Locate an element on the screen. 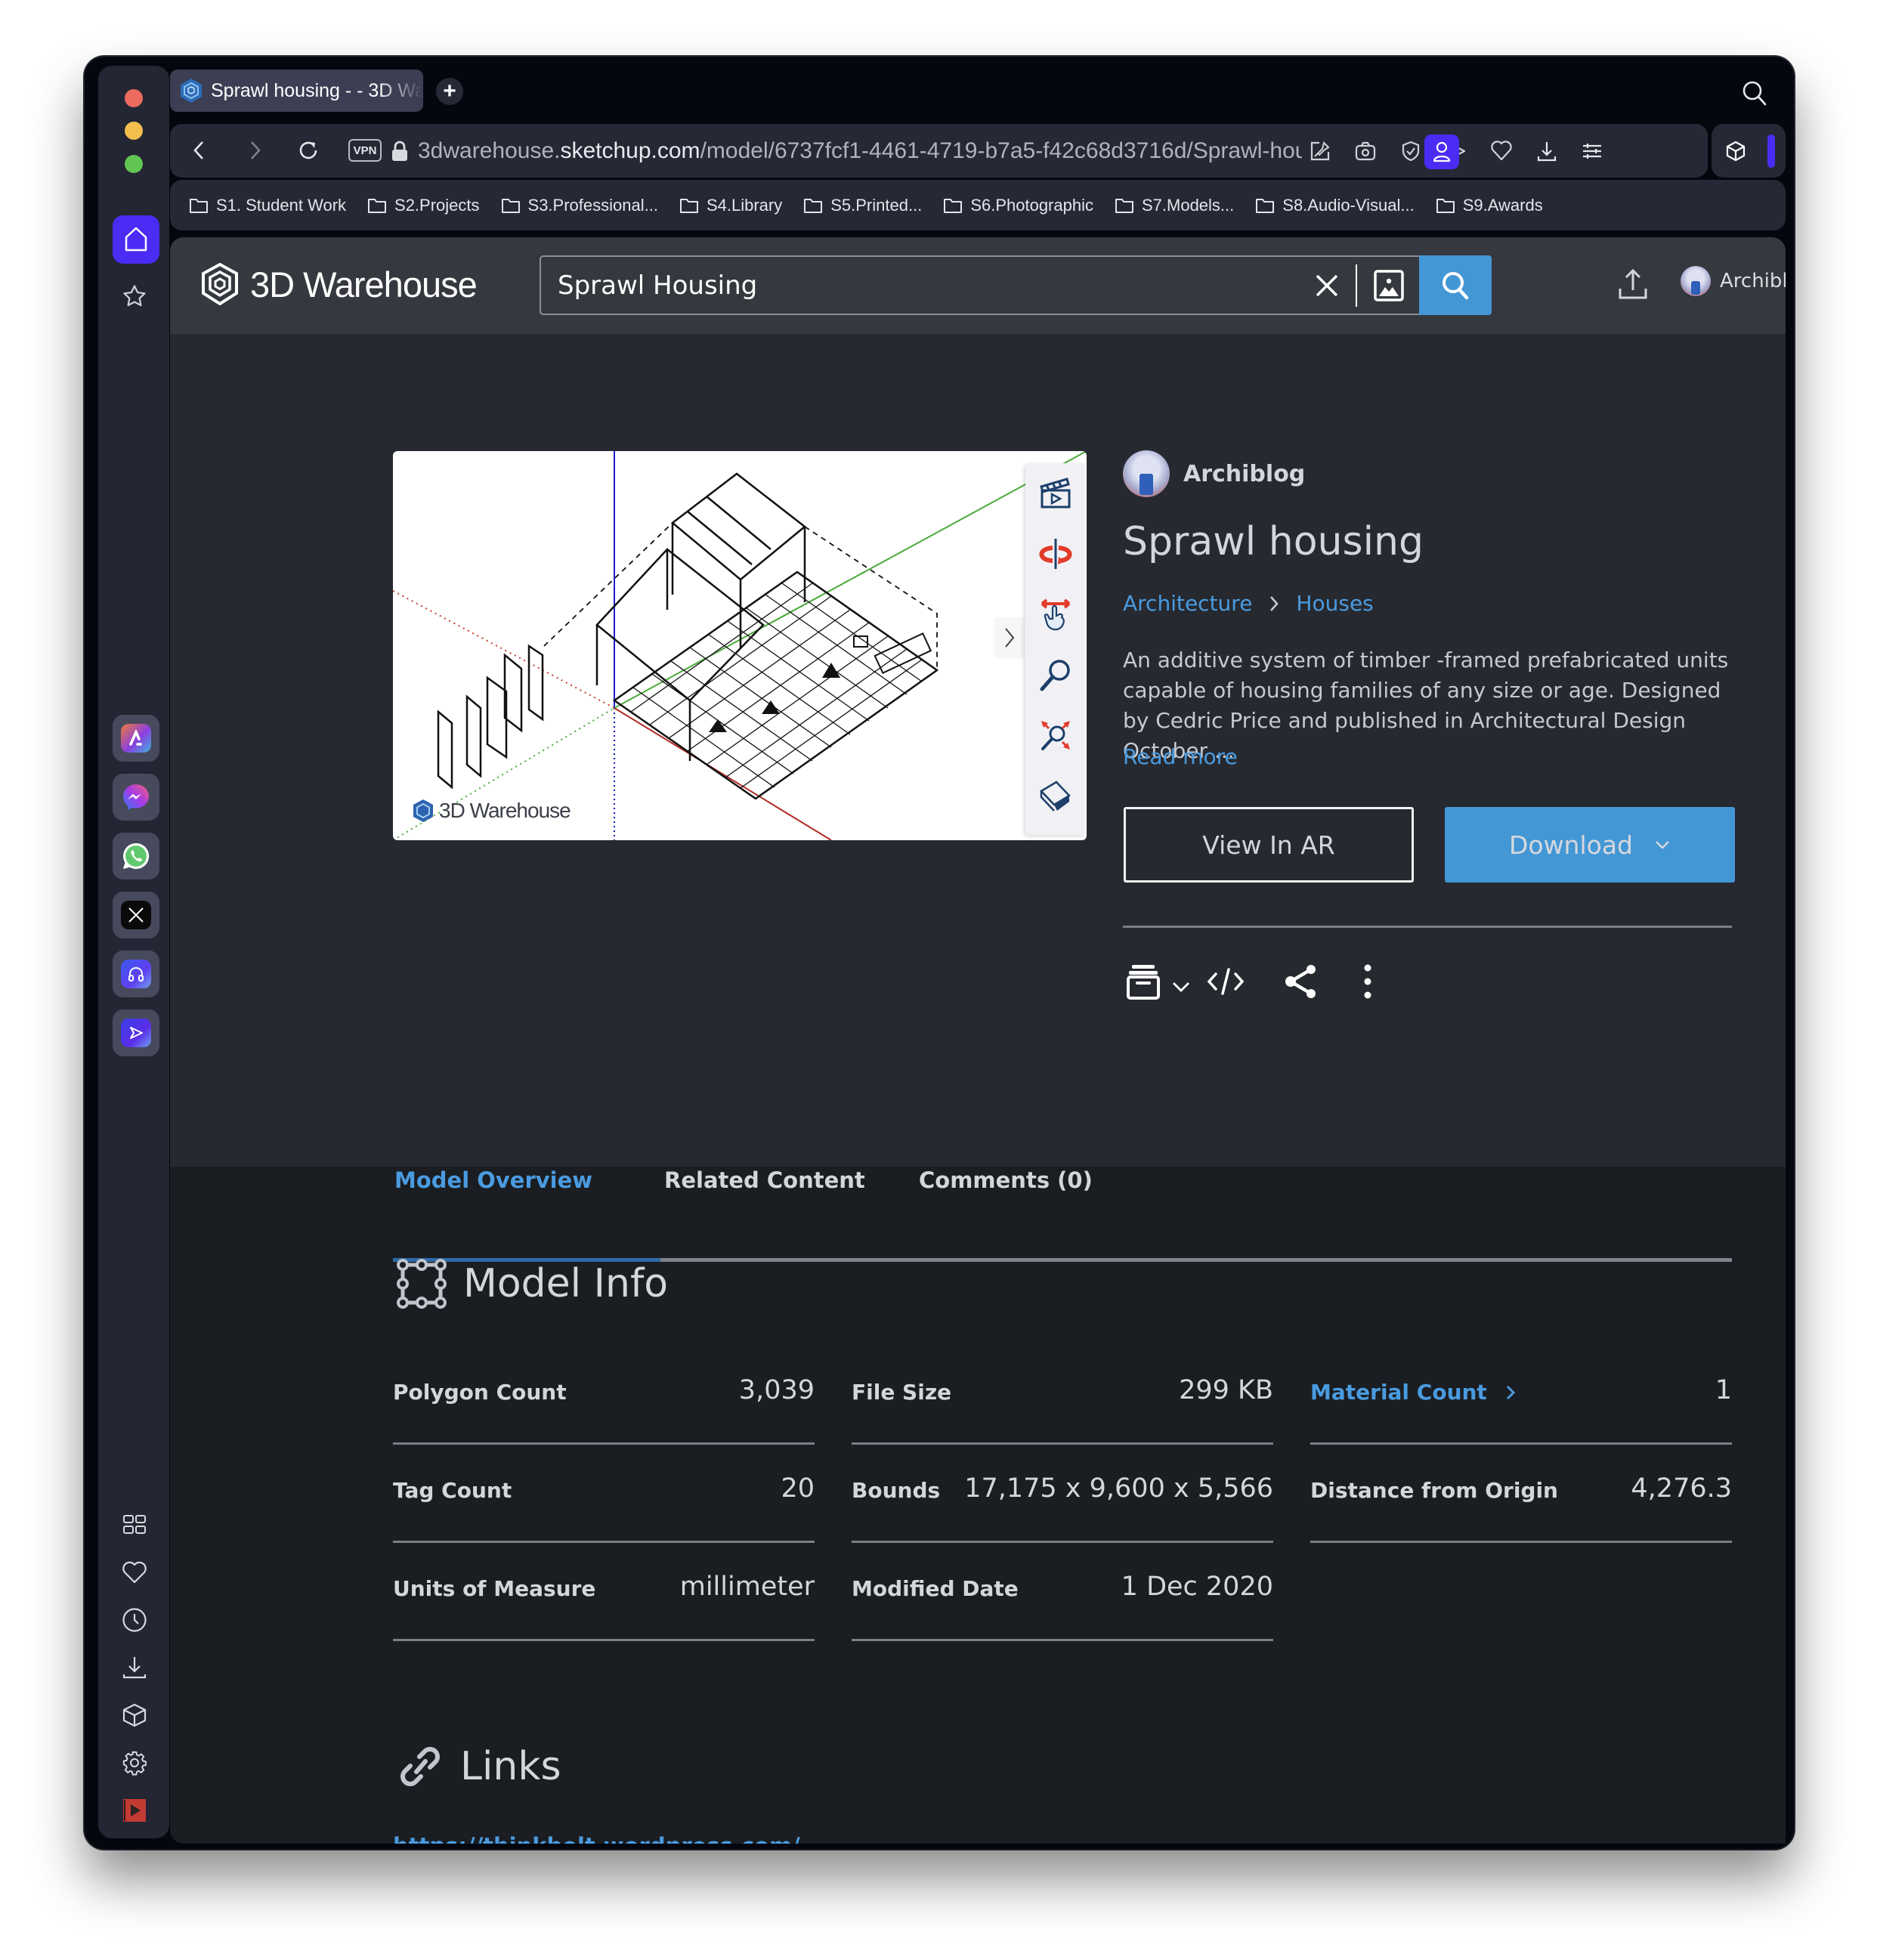 The image size is (1877, 1960). new-tab-button: + is located at coordinates (449, 91).